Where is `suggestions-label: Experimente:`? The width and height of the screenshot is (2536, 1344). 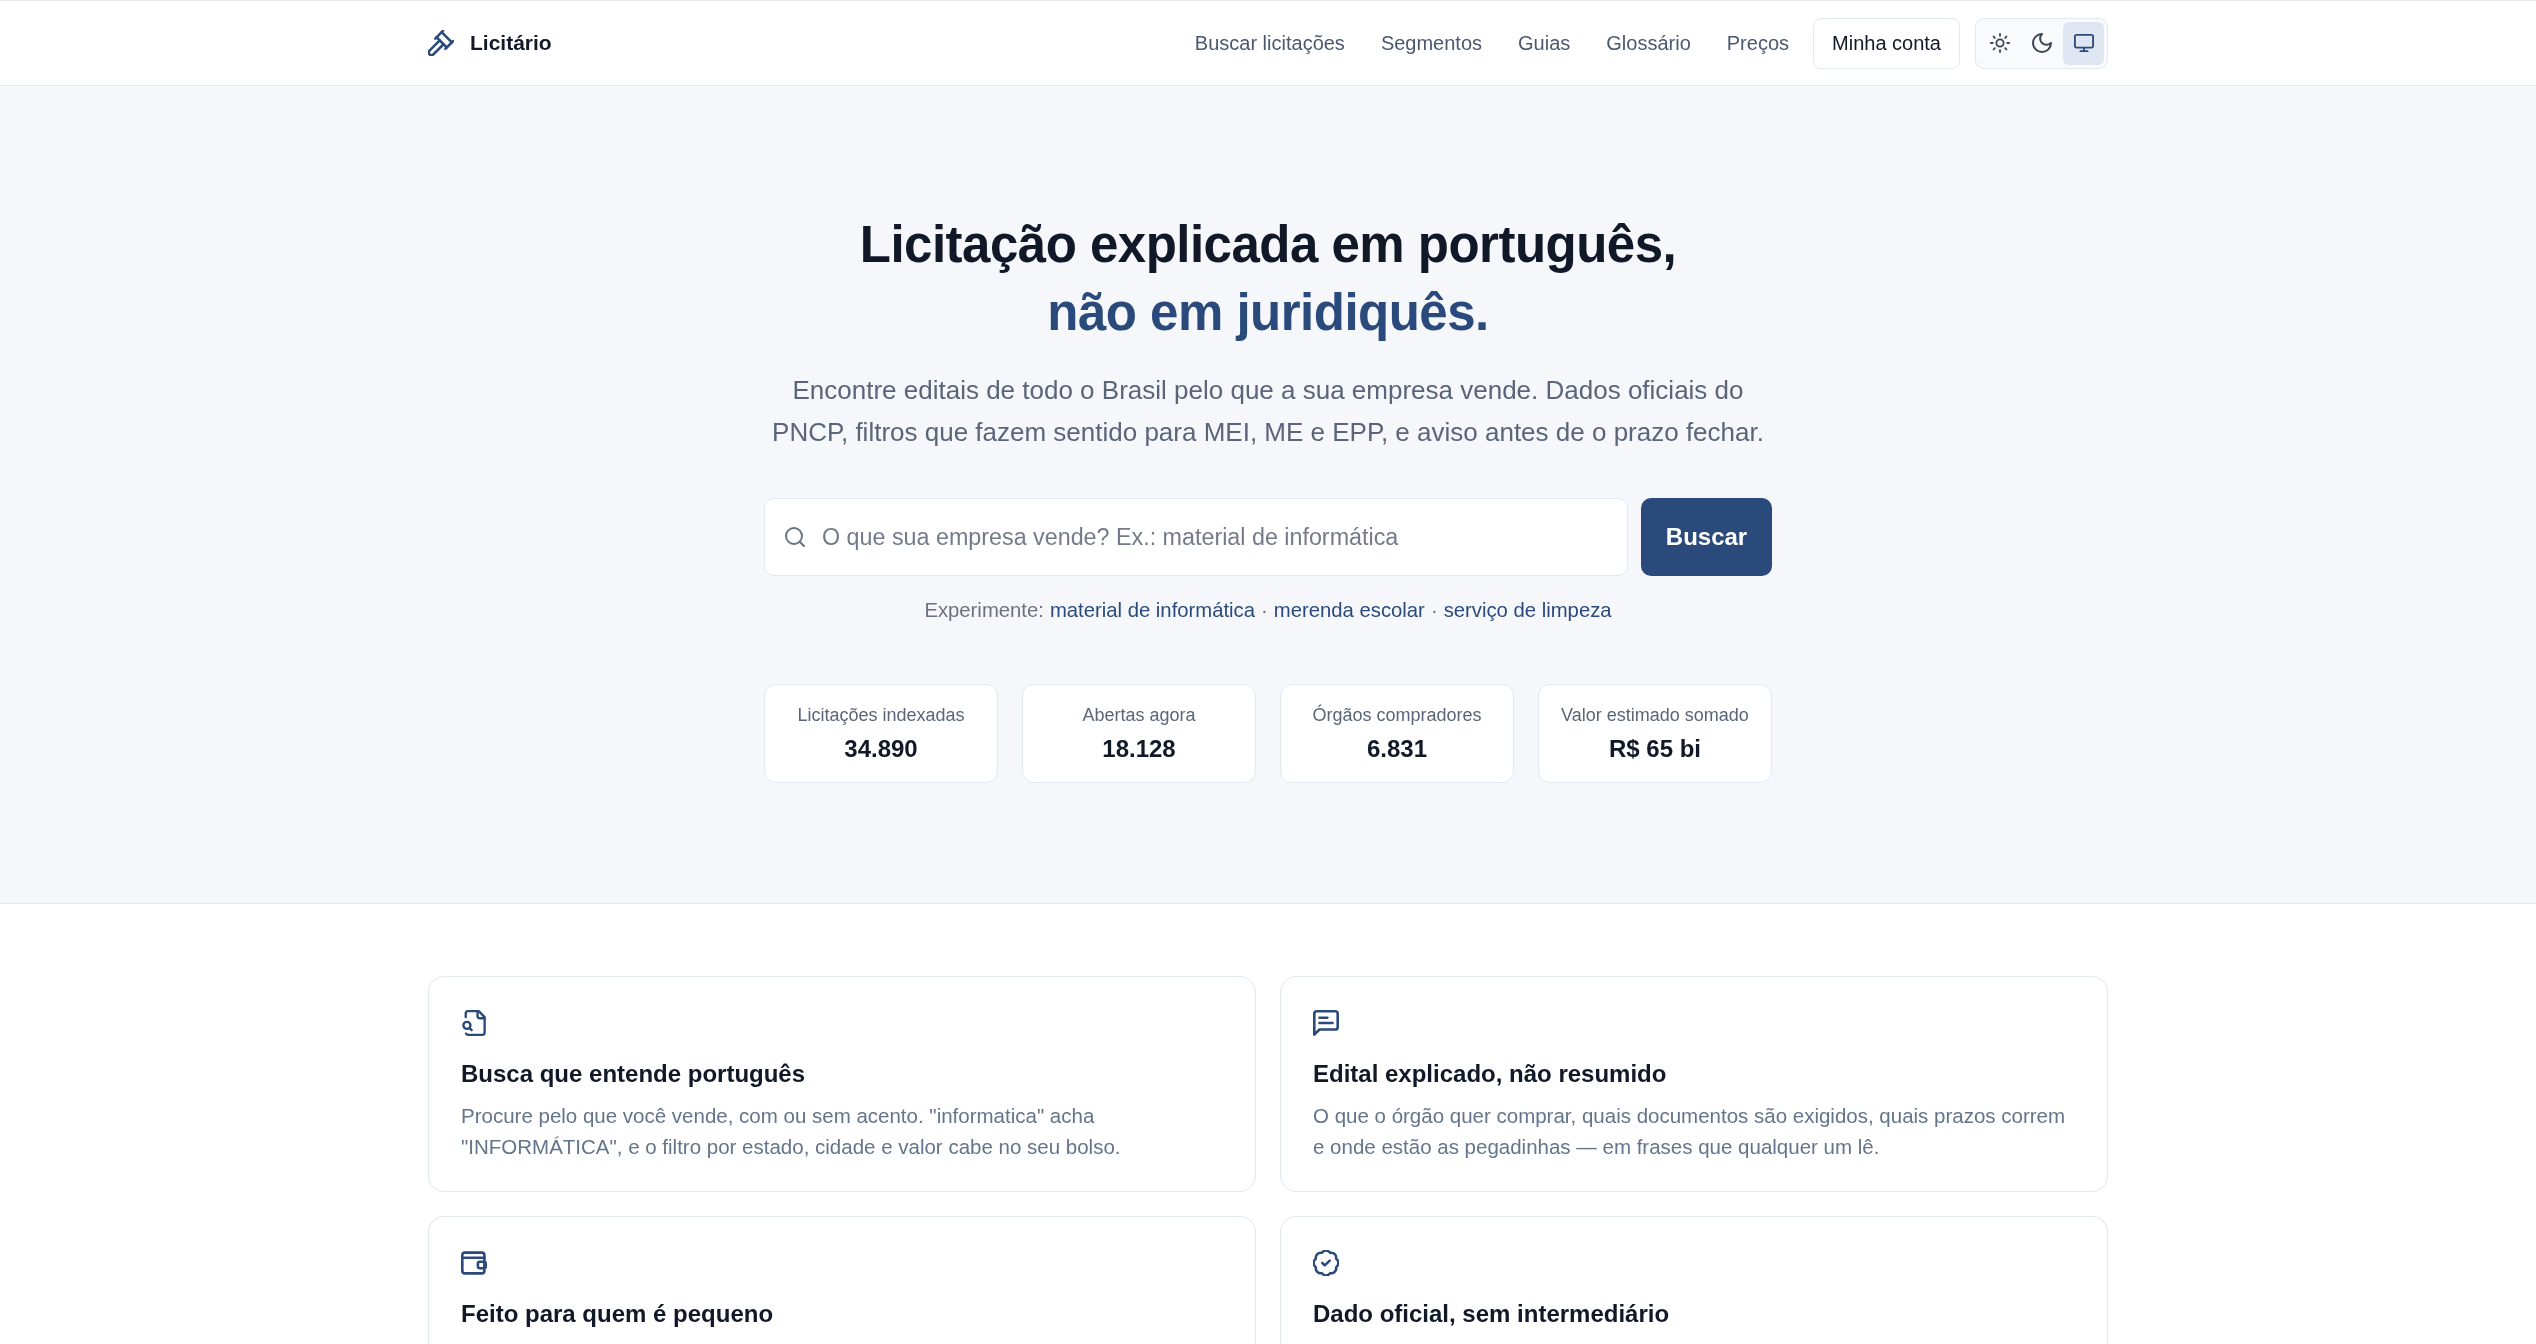 suggestions-label: Experimente: is located at coordinates (984, 610).